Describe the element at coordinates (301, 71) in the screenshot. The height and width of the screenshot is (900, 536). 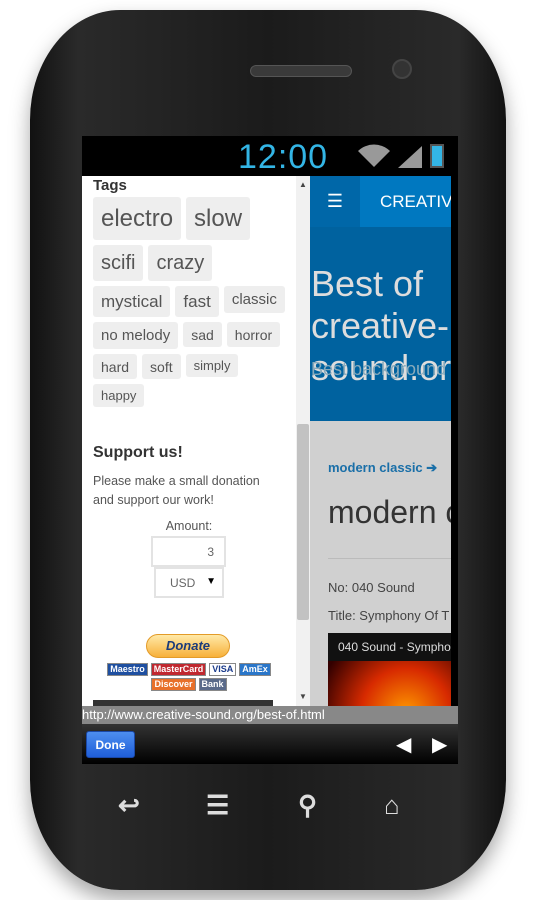
I see `earpiece-speaker` at that location.